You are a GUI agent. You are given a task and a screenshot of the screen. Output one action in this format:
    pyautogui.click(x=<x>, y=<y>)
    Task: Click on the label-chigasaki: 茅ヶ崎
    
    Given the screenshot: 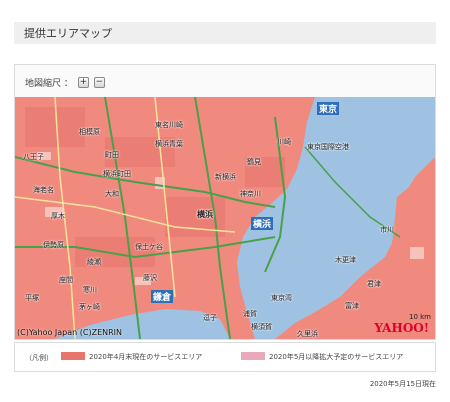 What is the action you would take?
    pyautogui.click(x=89, y=307)
    